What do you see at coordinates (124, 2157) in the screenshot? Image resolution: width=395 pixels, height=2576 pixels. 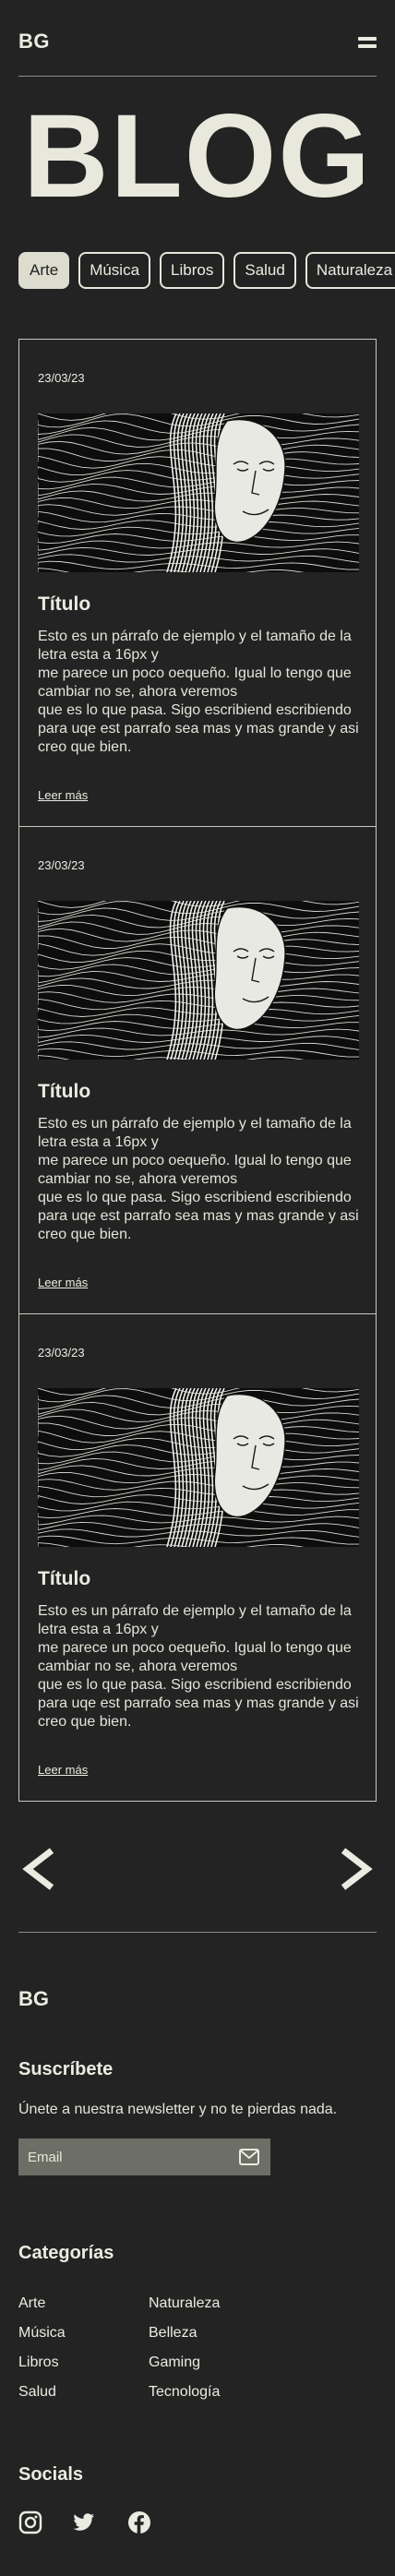 I see `email-field` at bounding box center [124, 2157].